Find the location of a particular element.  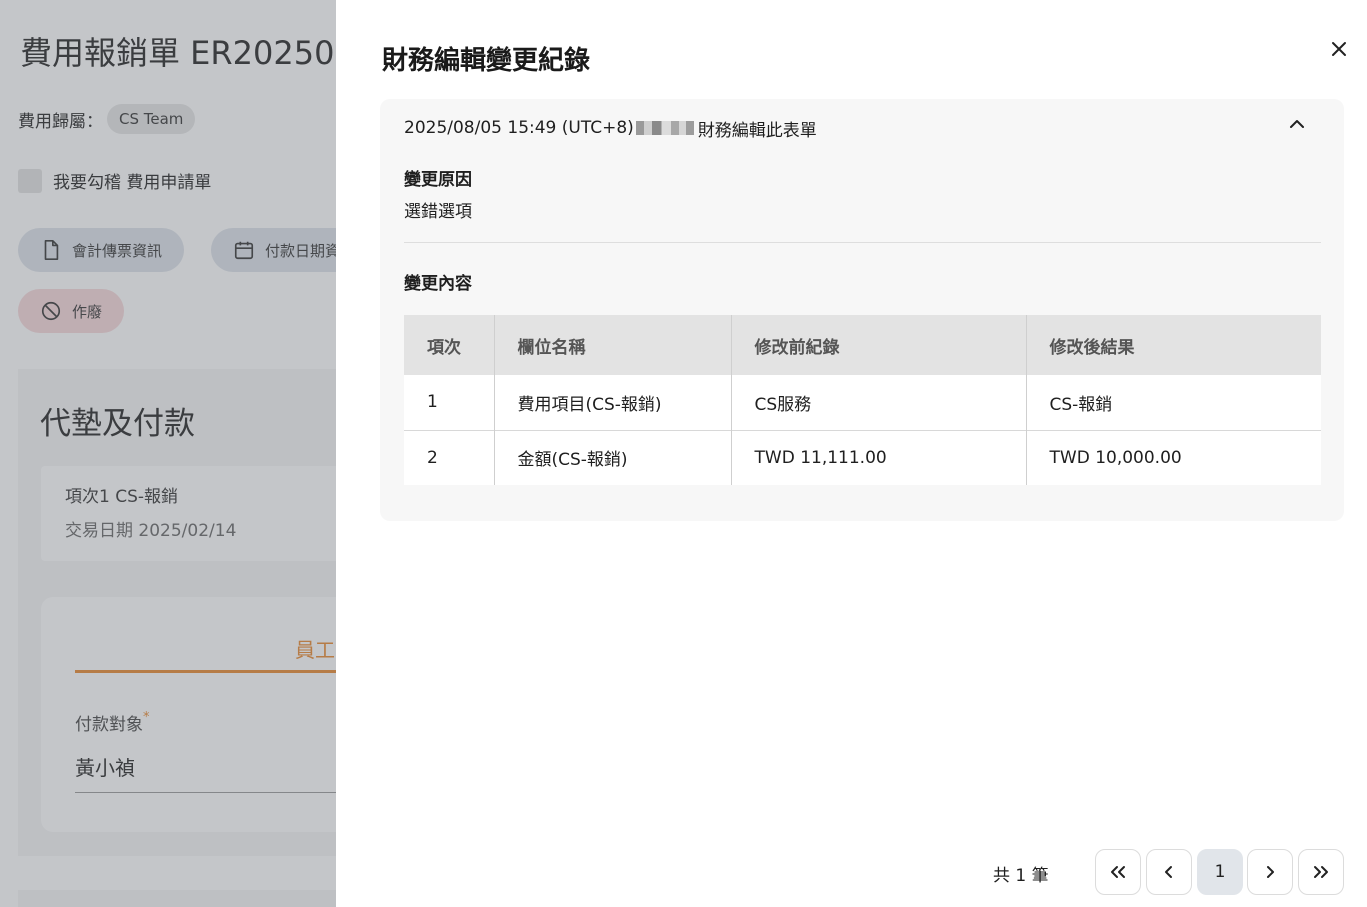

cell-after: TWD 10,000.00 is located at coordinates (1173, 457).